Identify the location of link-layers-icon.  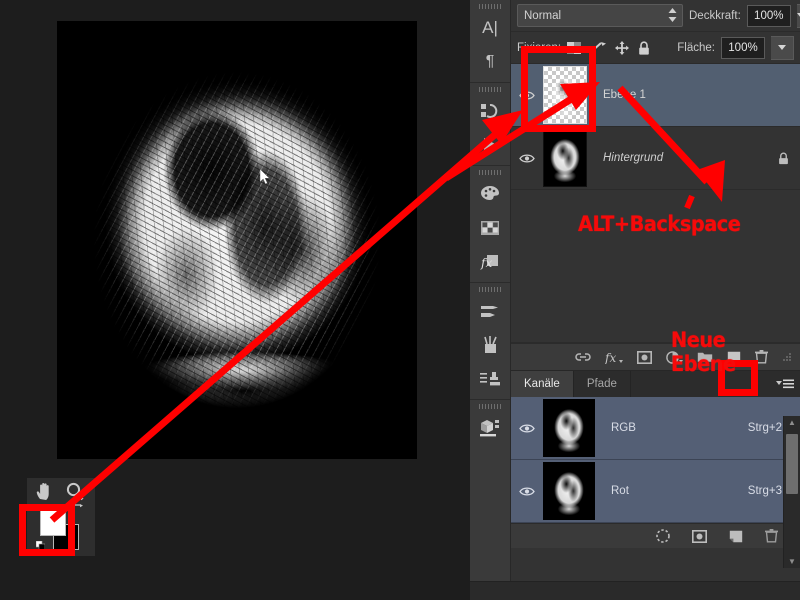
(583, 357).